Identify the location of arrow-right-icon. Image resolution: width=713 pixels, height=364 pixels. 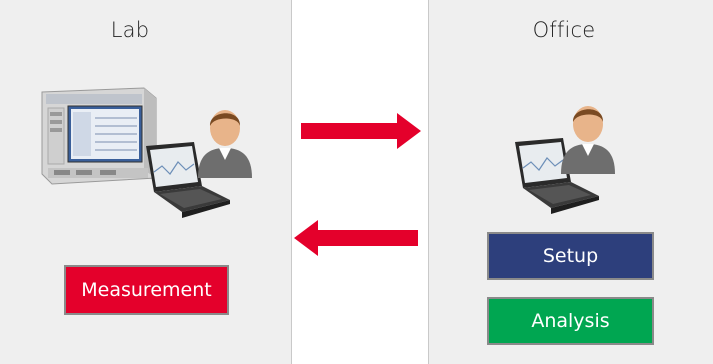
(361, 131).